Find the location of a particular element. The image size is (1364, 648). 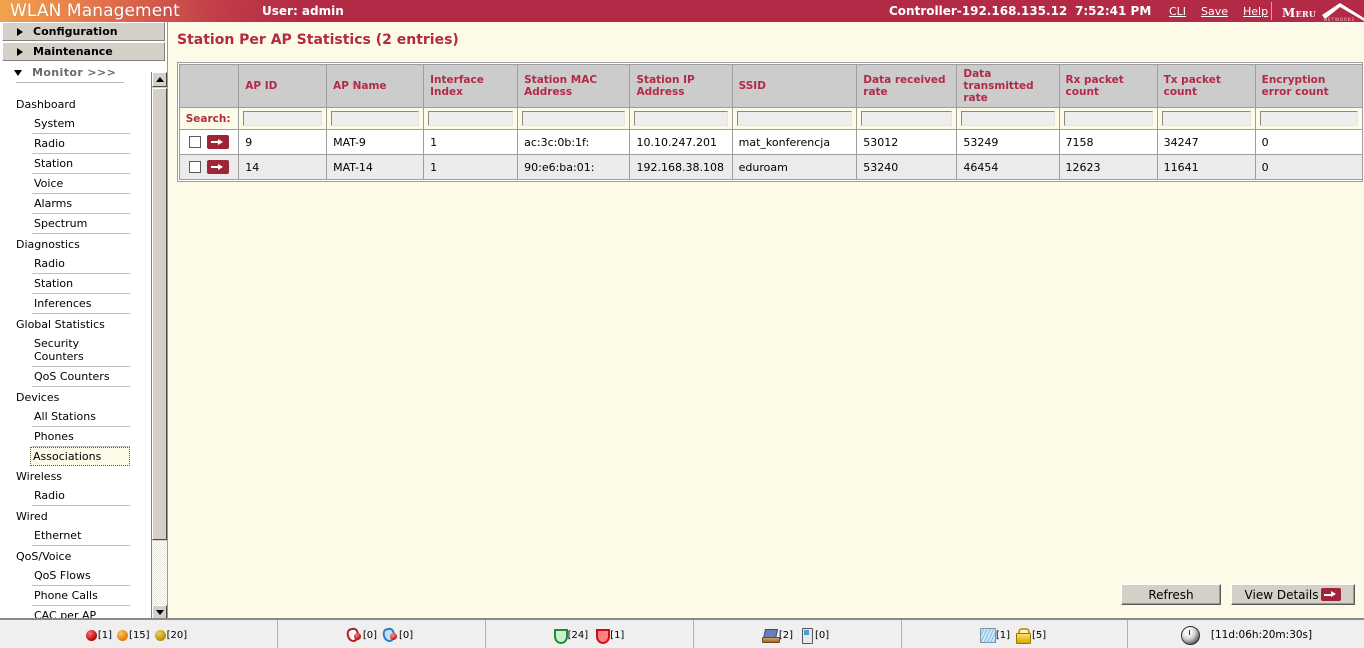

network-map-icon is located at coordinates (987, 635).